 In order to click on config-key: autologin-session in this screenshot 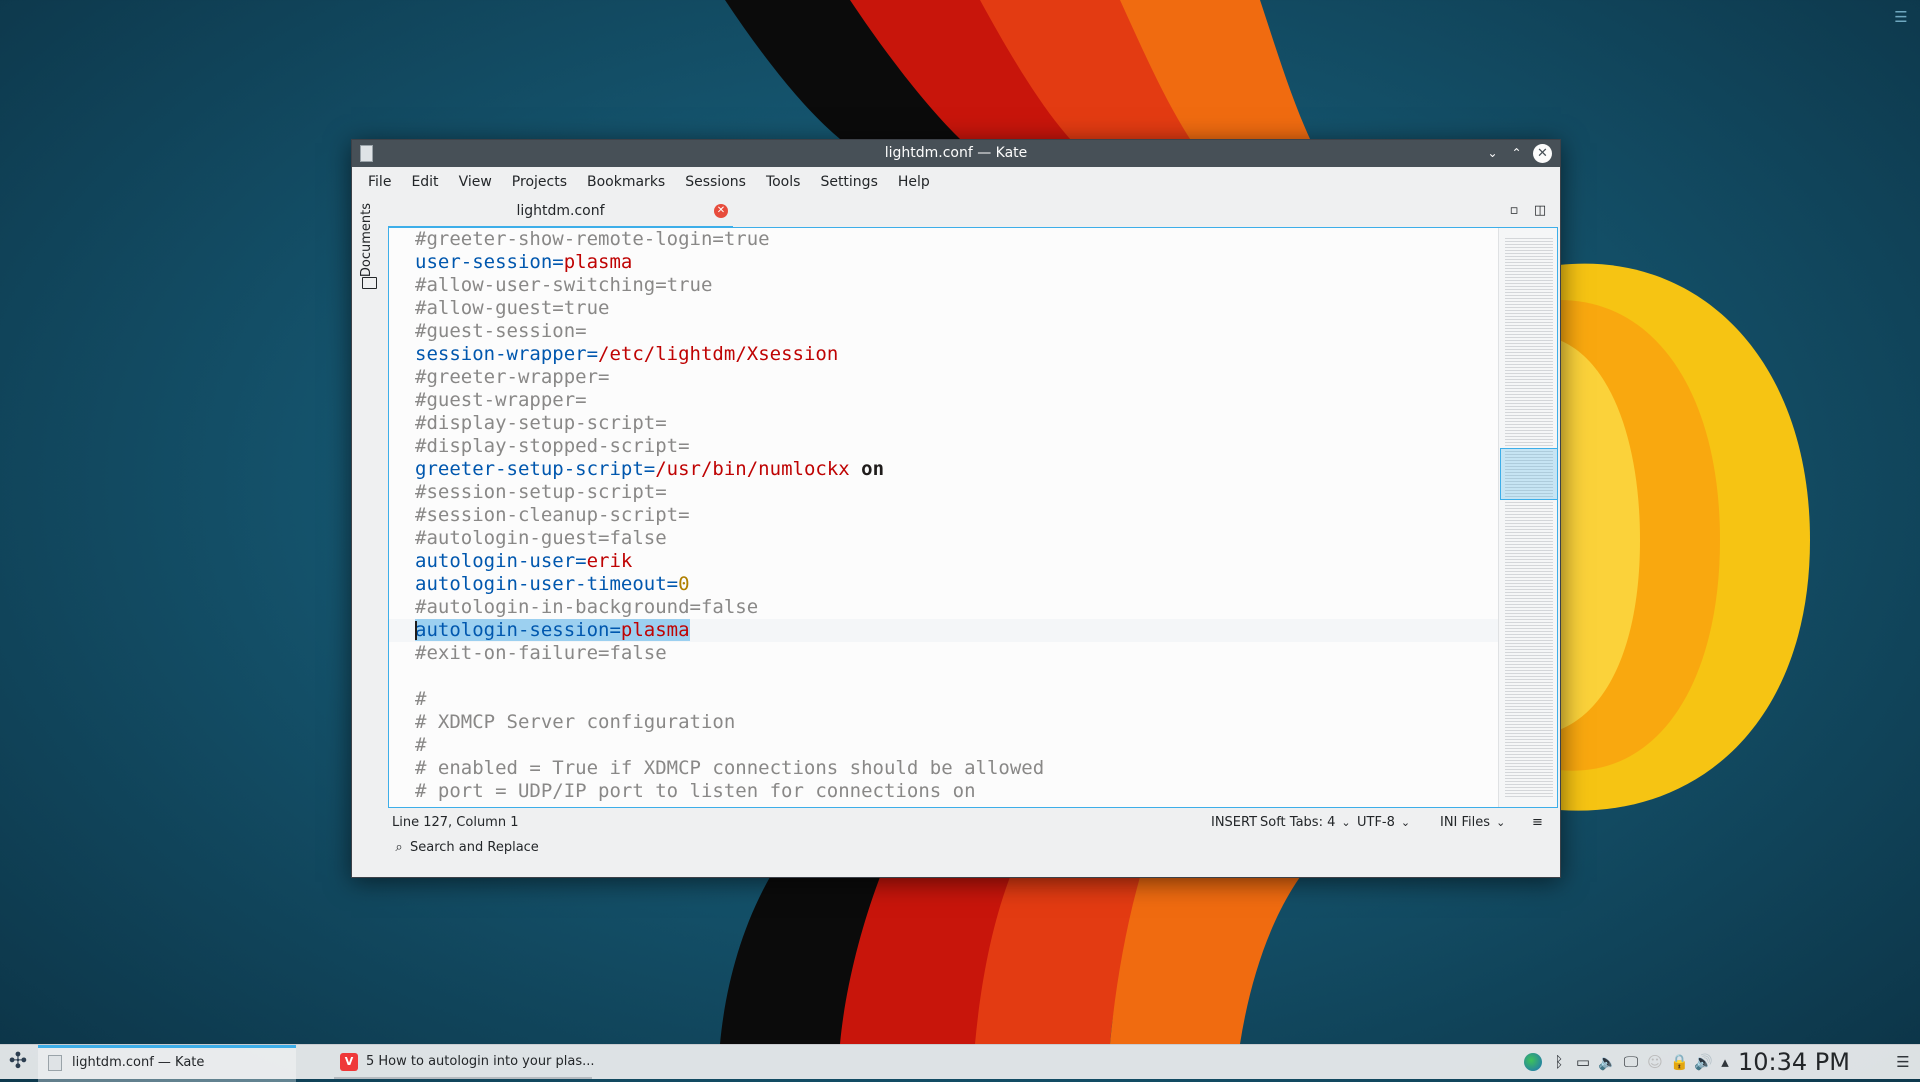, I will do `click(512, 630)`.